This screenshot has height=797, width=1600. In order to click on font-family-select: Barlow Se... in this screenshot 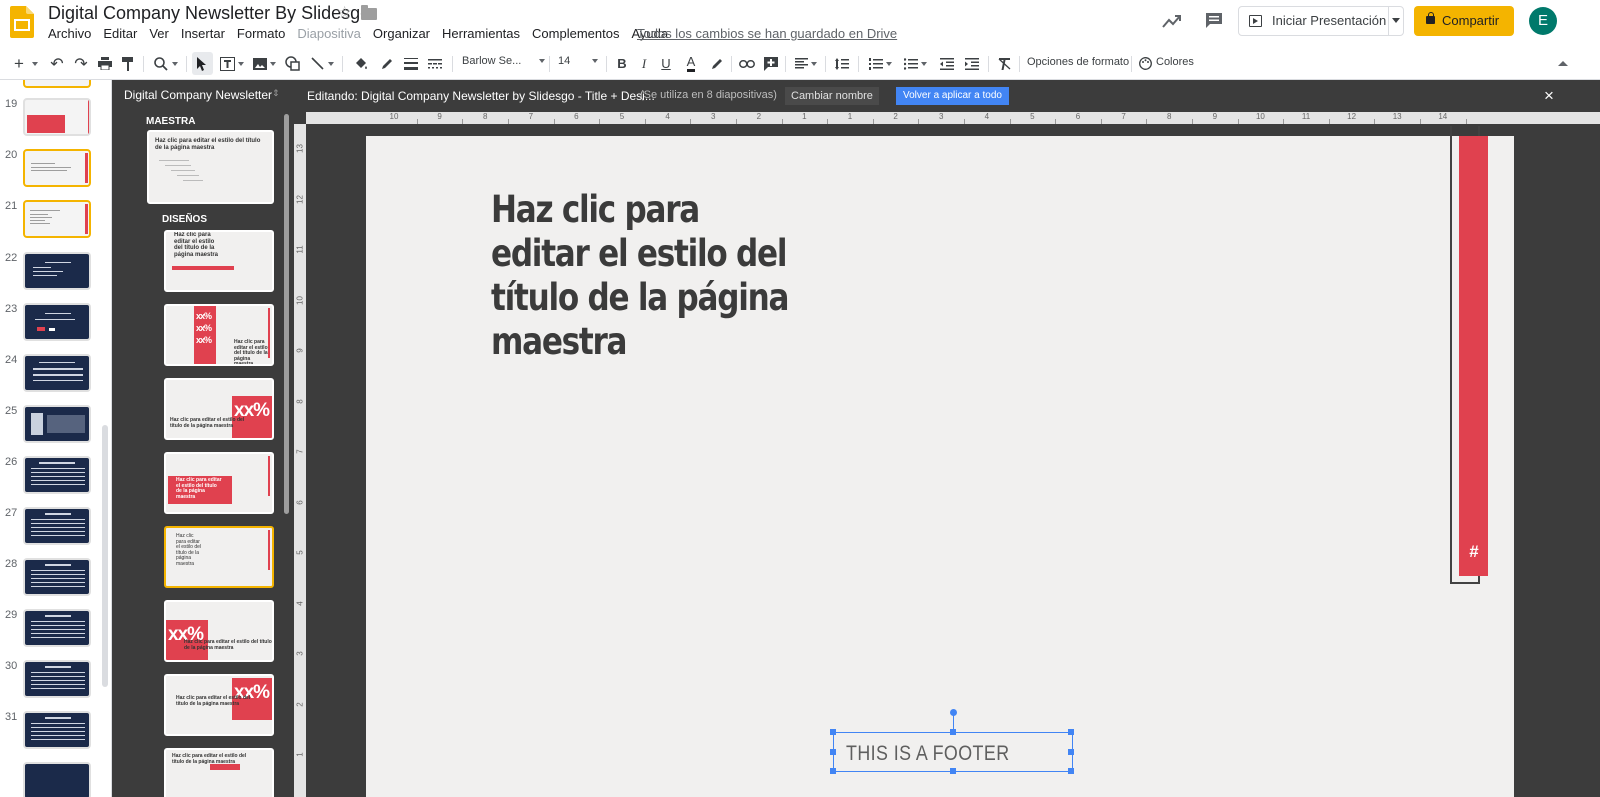, I will do `click(504, 61)`.